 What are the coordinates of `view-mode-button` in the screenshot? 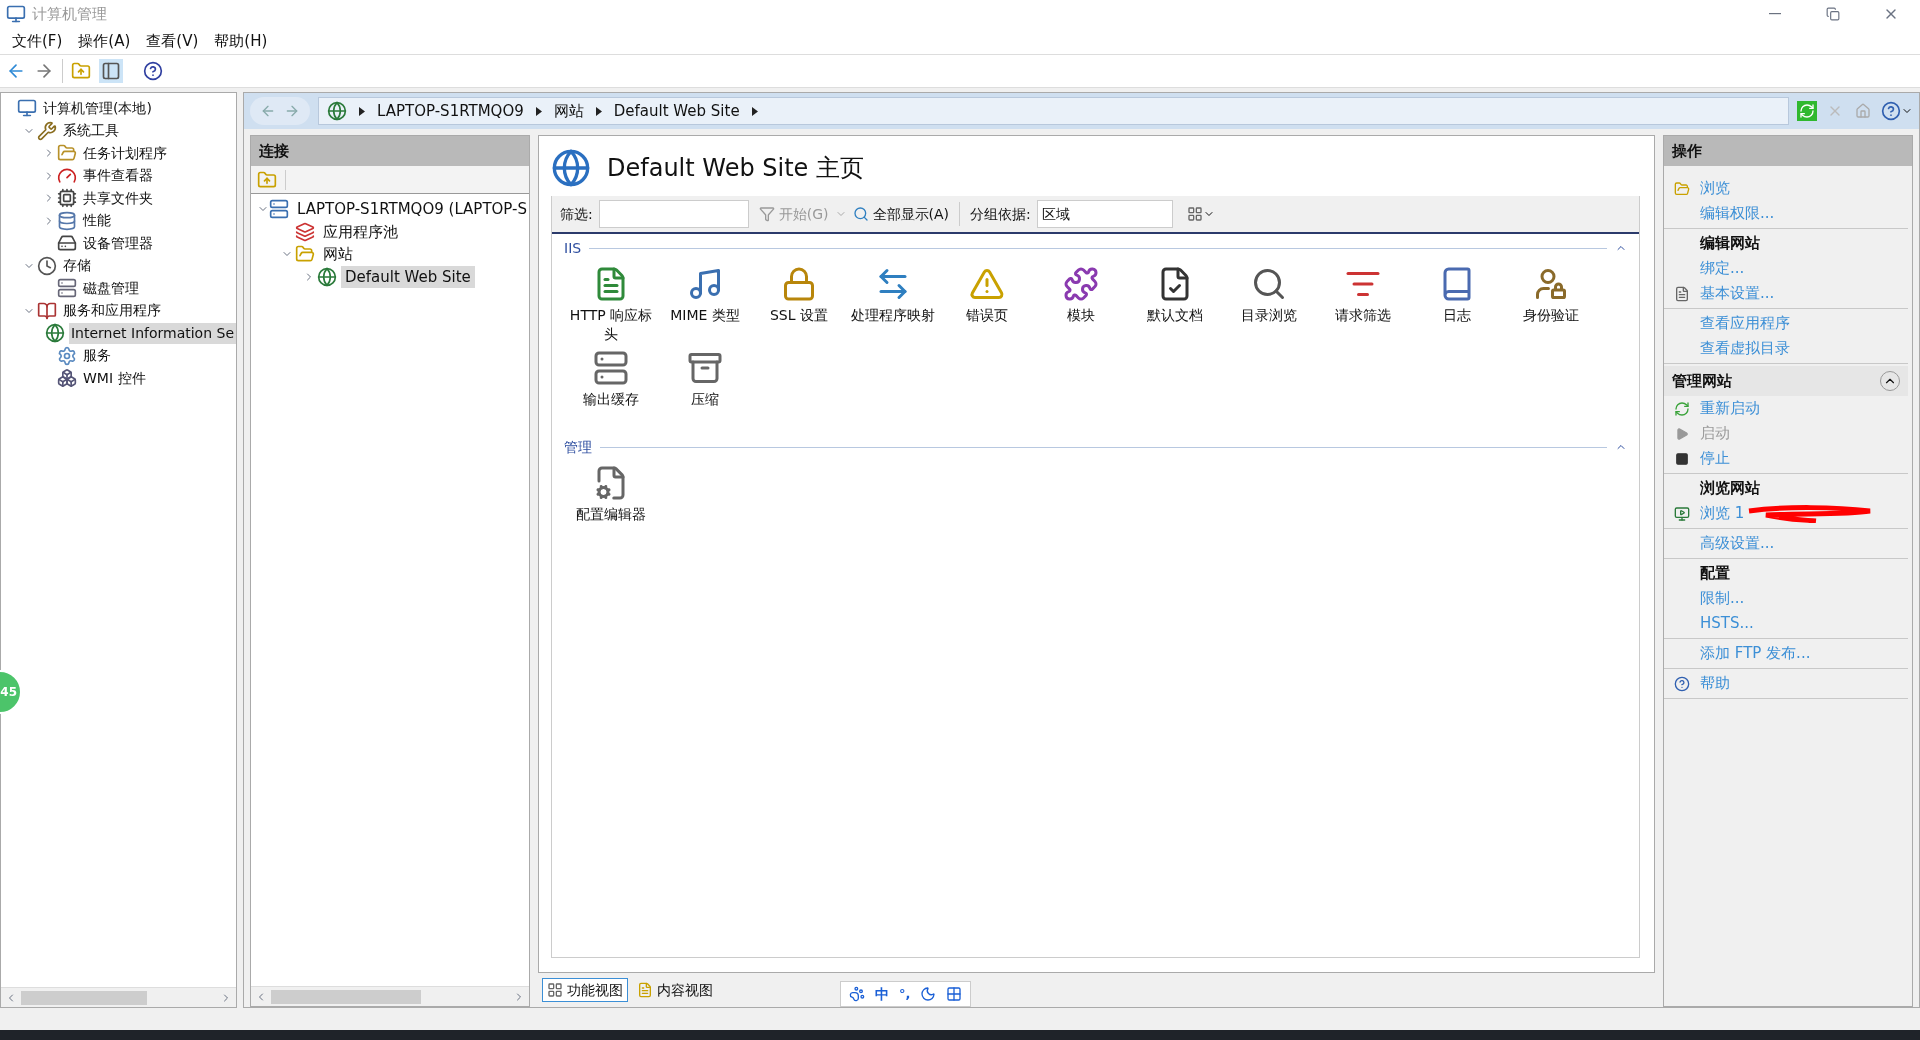 It's located at (1200, 214).